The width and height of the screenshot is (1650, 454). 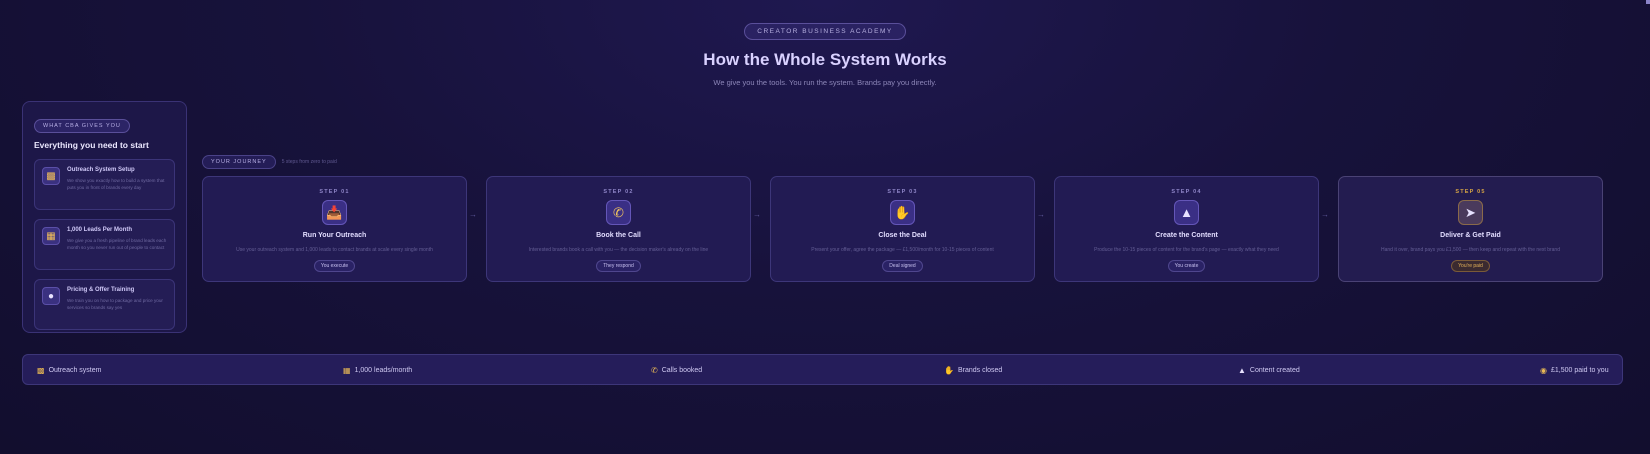 What do you see at coordinates (101, 290) in the screenshot?
I see `feature-title: Pricing & Offer Training` at bounding box center [101, 290].